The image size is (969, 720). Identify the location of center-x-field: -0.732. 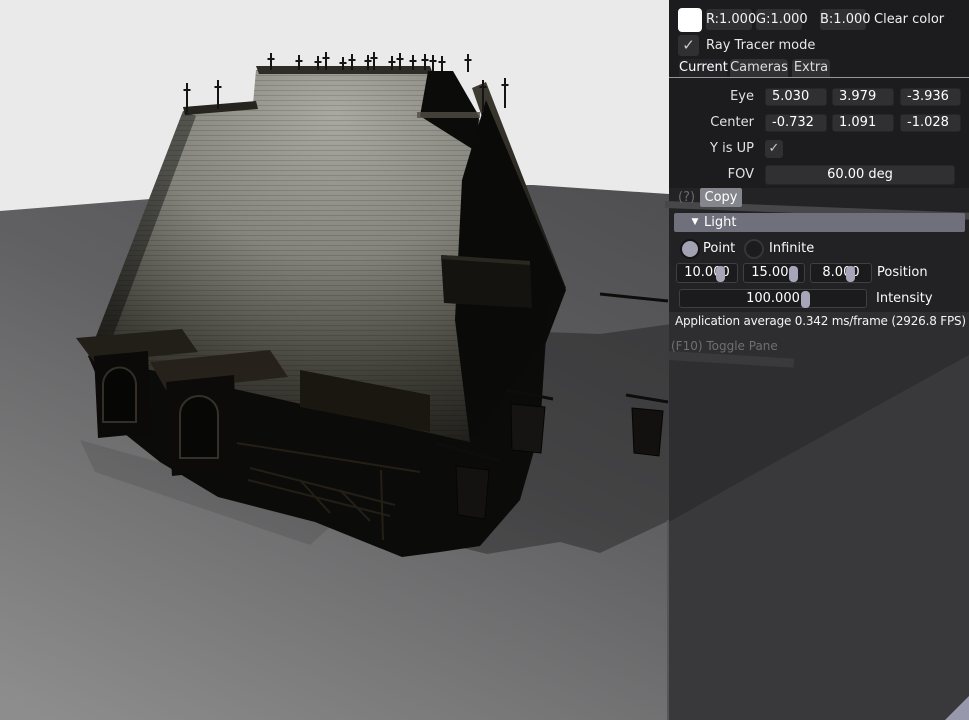
(796, 123).